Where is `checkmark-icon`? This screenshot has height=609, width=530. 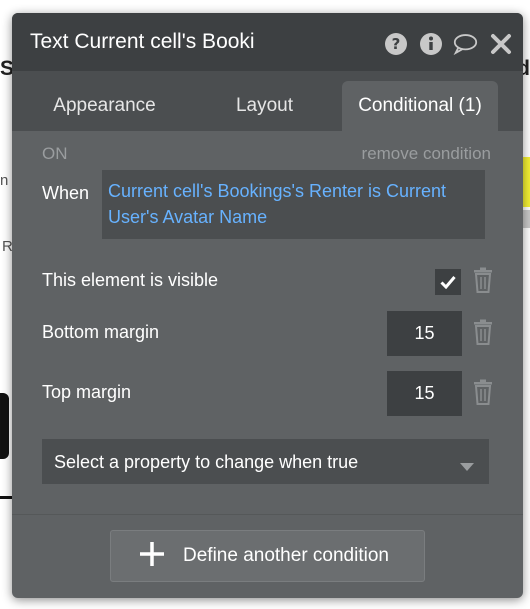 checkmark-icon is located at coordinates (448, 282).